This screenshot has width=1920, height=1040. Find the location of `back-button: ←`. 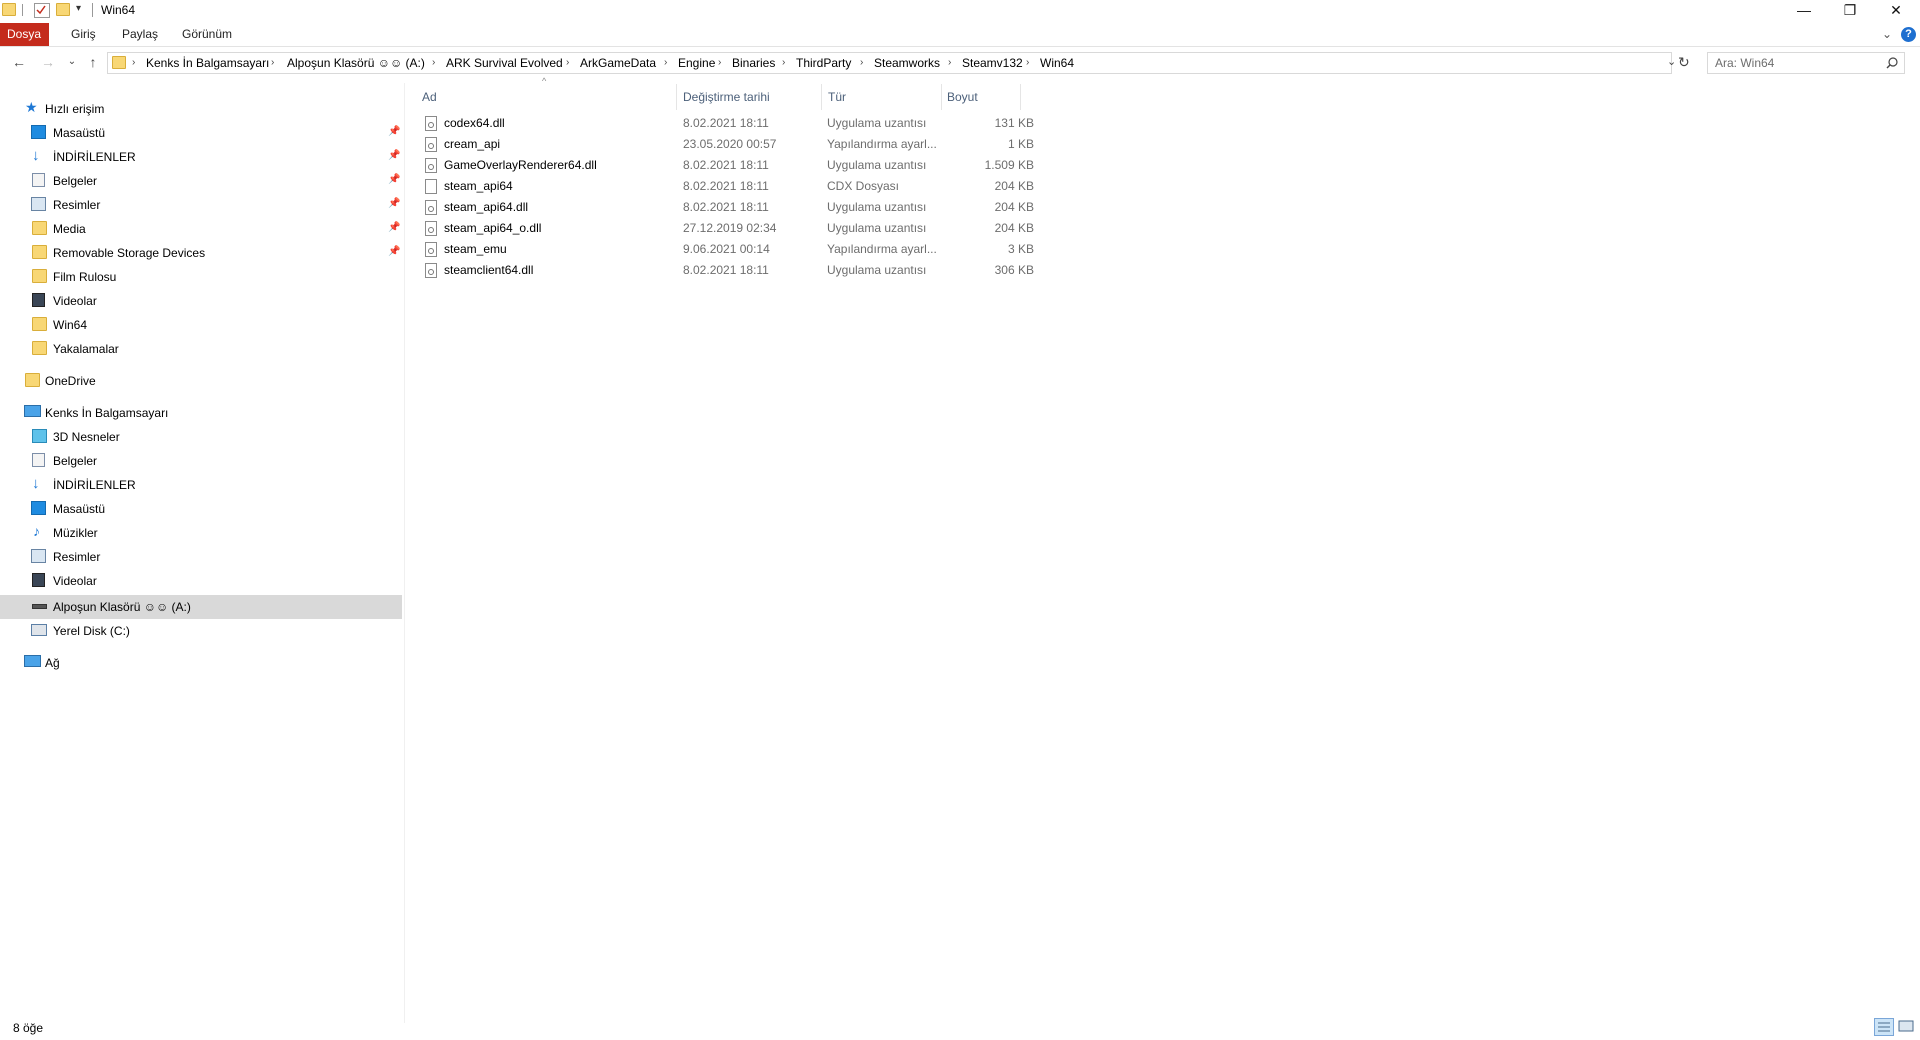

back-button: ← is located at coordinates (19, 62).